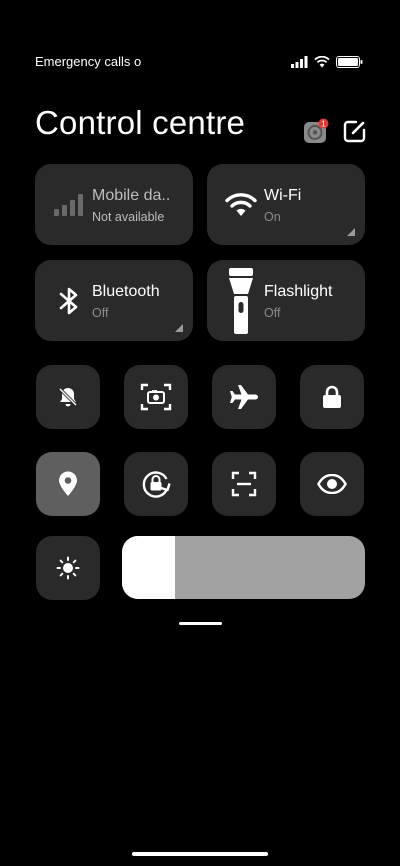  Describe the element at coordinates (323, 123) in the screenshot. I see `settings-badge: 1` at that location.